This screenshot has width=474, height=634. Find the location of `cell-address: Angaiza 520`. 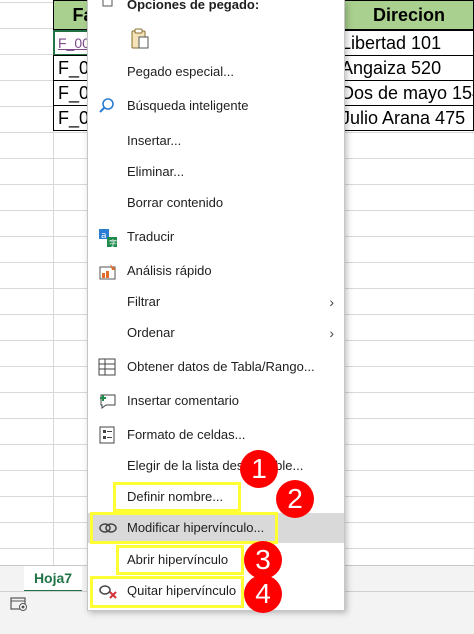

cell-address: Angaiza 520 is located at coordinates (405, 68).